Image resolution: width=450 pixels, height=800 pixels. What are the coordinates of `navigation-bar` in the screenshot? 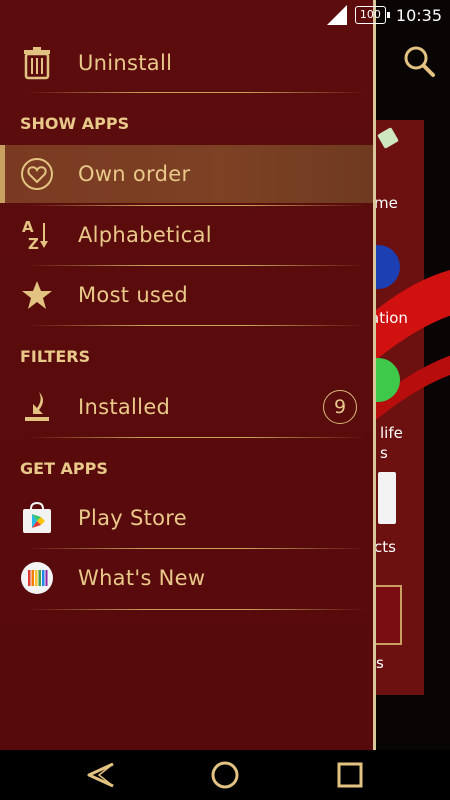 It's located at (225, 775).